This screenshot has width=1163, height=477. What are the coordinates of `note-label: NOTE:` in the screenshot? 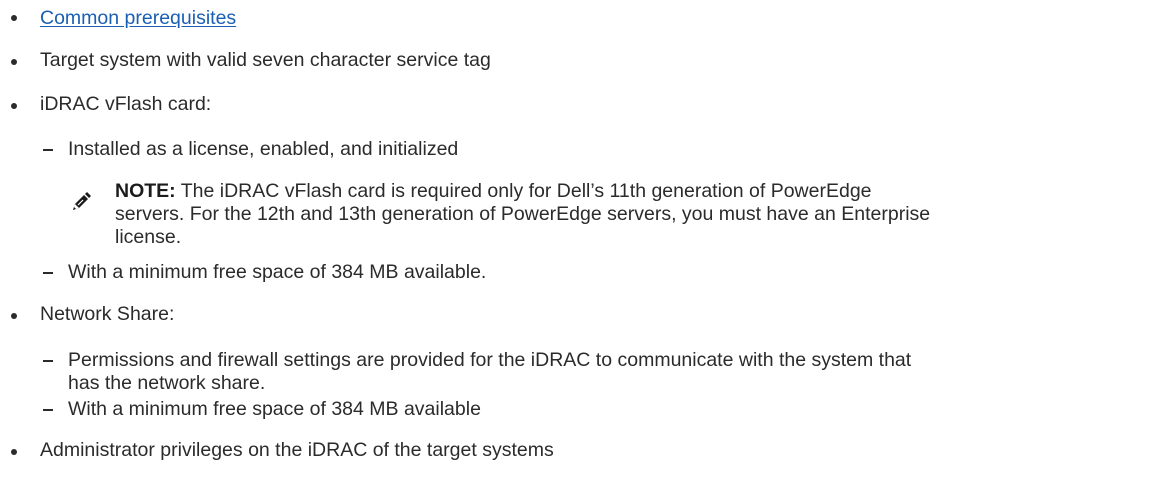 It's located at (145, 191).